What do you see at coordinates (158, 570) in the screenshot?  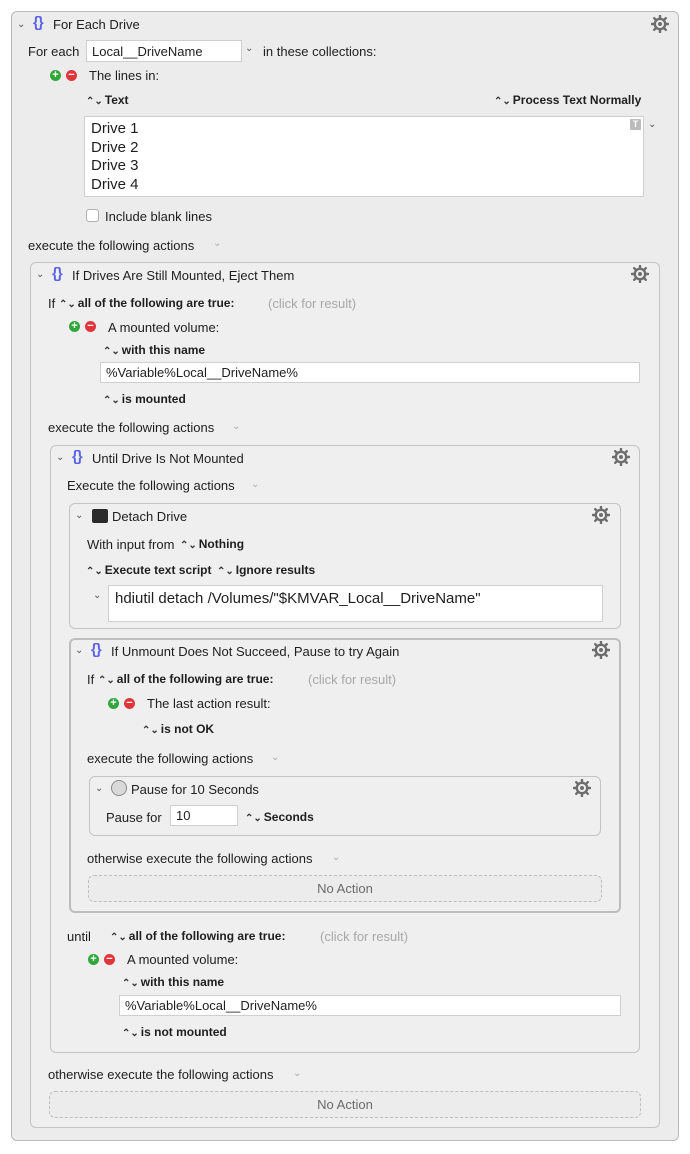 I see `execute-mode-label: Execute text script` at bounding box center [158, 570].